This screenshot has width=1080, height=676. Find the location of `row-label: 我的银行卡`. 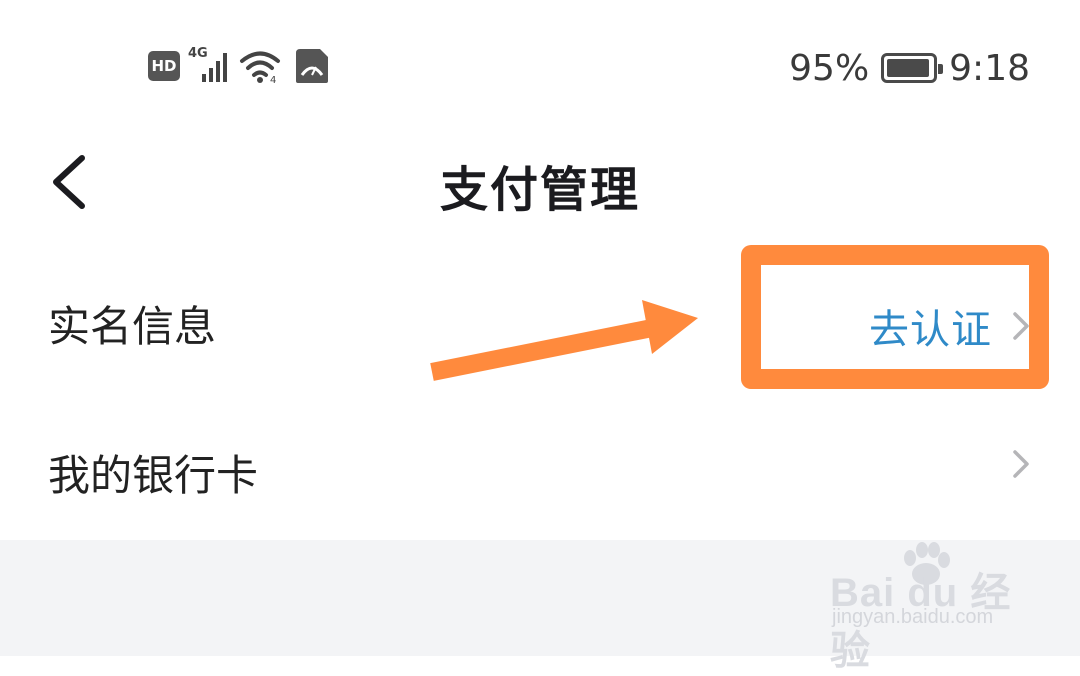

row-label: 我的银行卡 is located at coordinates (153, 475).